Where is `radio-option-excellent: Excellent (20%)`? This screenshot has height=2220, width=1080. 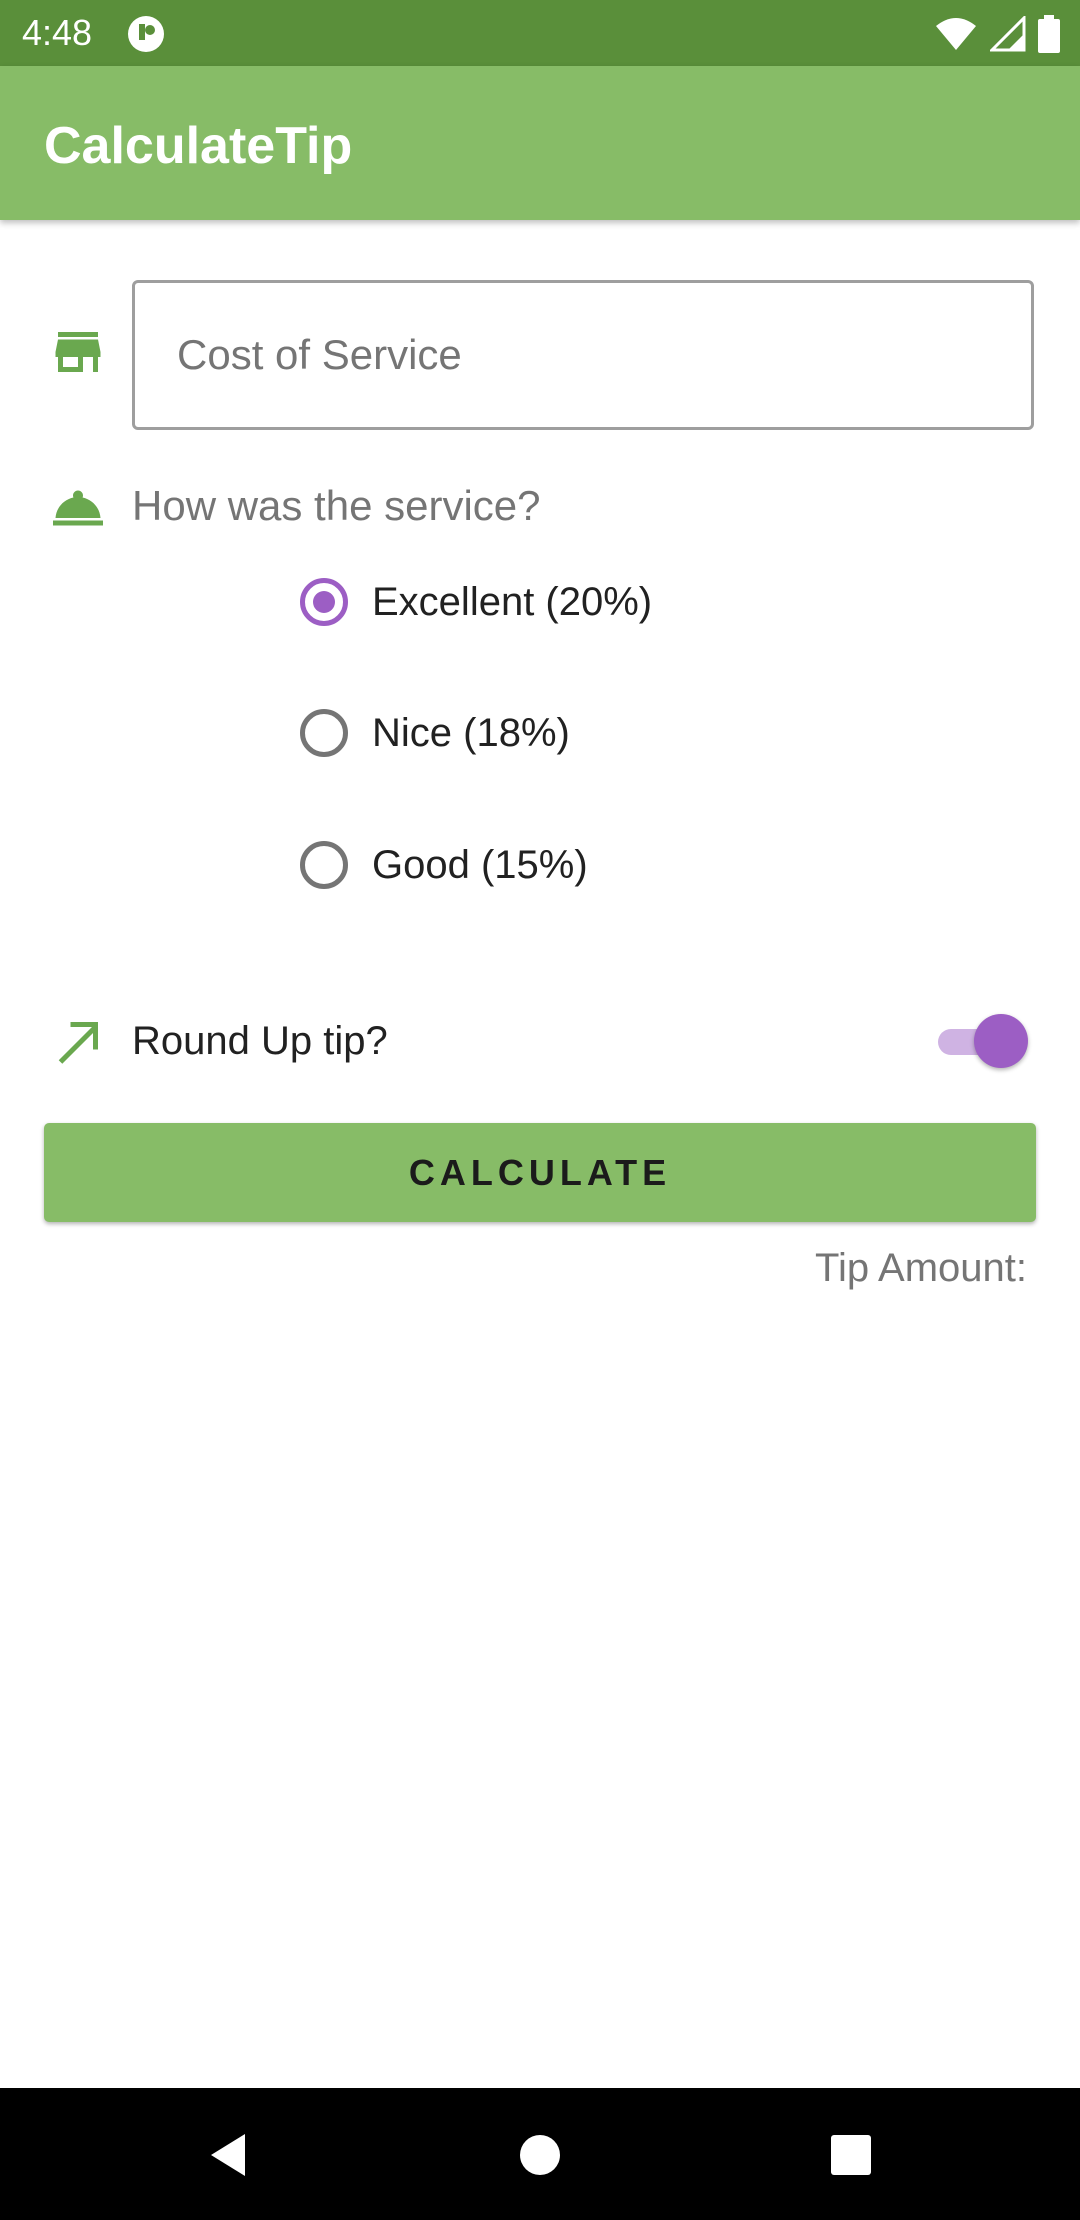
radio-option-excellent: Excellent (20%) is located at coordinates (476, 602).